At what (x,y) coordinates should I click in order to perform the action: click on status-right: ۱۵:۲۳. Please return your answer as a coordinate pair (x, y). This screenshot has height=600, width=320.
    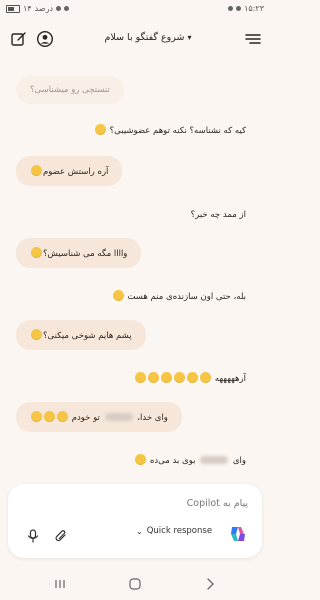
    Looking at the image, I should click on (246, 8).